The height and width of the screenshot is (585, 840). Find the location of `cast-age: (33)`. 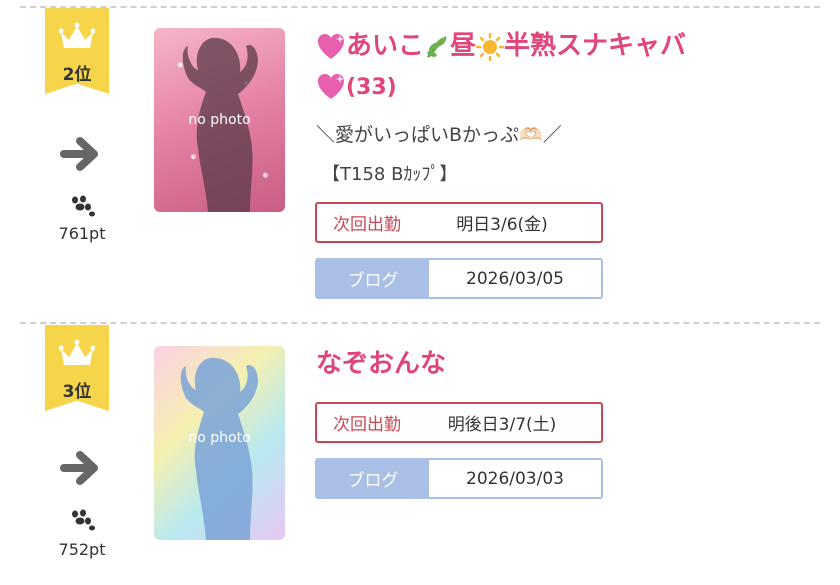

cast-age: (33) is located at coordinates (371, 87).